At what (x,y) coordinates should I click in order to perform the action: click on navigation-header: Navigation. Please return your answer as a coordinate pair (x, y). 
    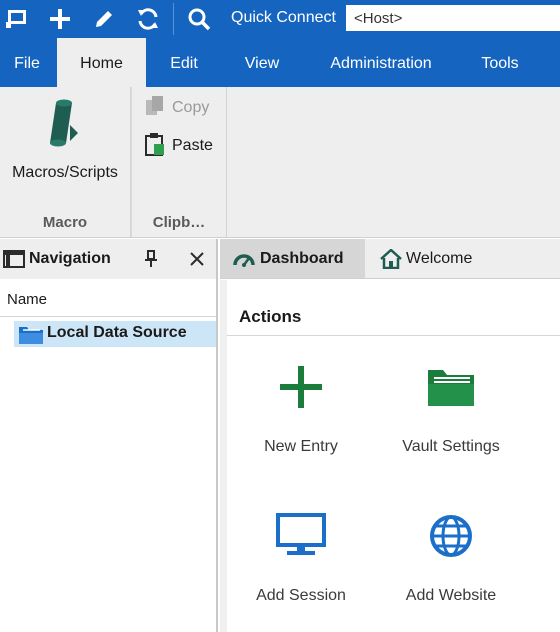
    Looking at the image, I should click on (108, 259).